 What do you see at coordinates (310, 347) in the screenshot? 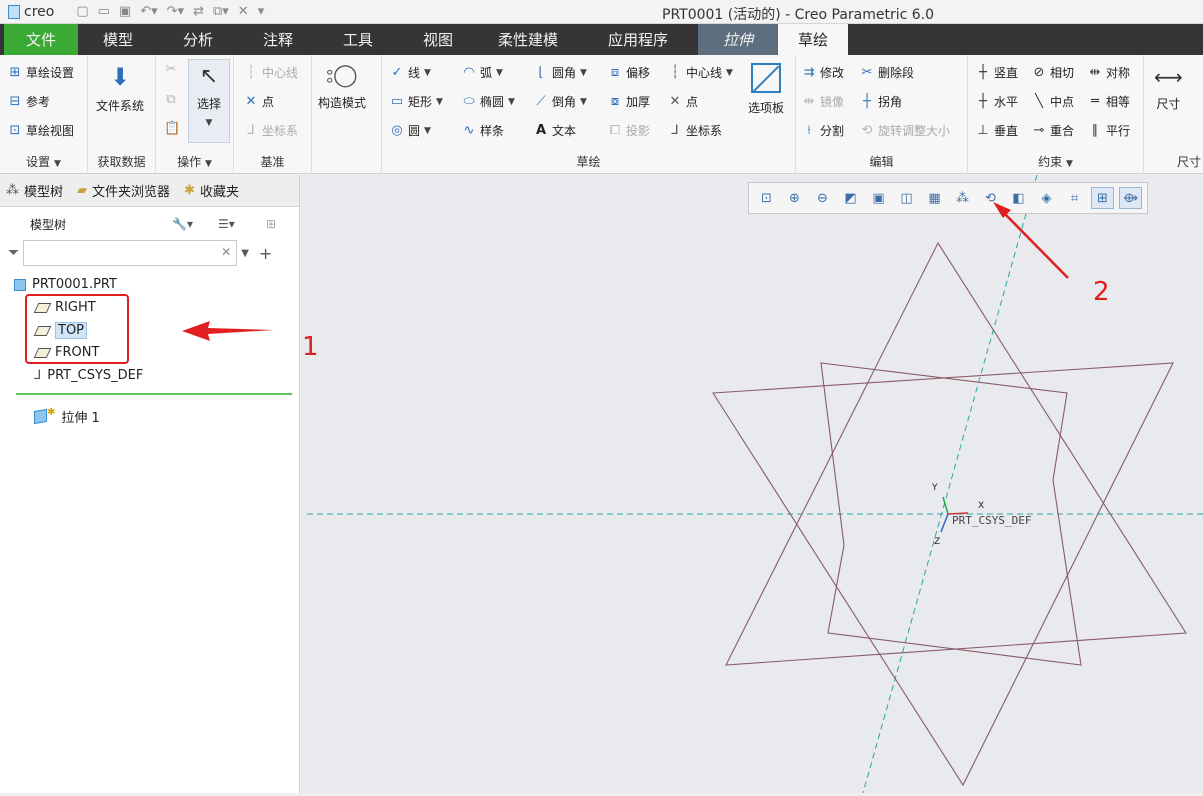
I see `annotation-label-1: 1` at bounding box center [310, 347].